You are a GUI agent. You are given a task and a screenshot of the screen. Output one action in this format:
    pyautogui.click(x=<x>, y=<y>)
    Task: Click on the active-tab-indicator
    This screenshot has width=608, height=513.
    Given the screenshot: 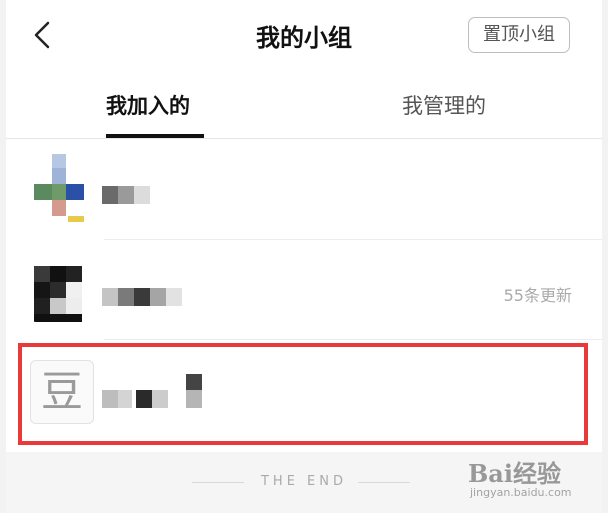 What is the action you would take?
    pyautogui.click(x=155, y=136)
    